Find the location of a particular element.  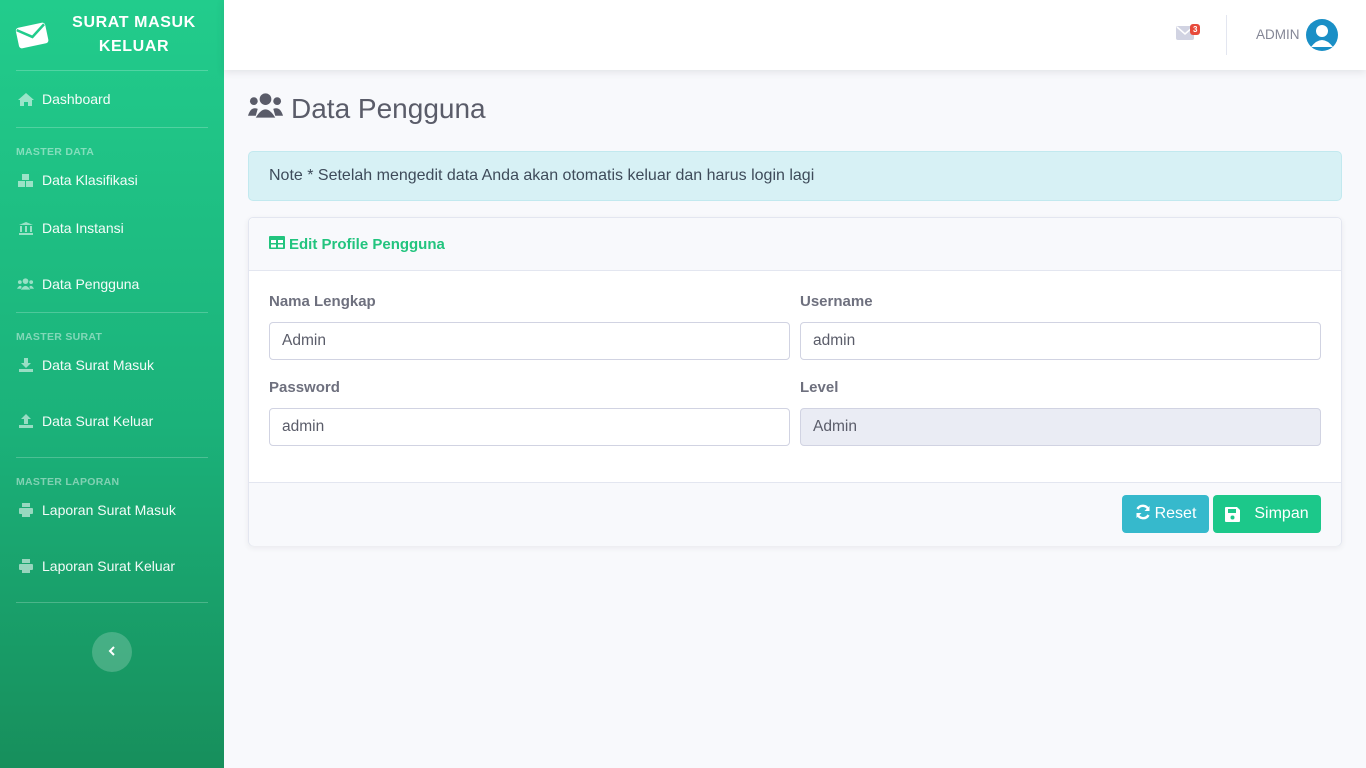

sidebar-toggle-button is located at coordinates (112, 652).